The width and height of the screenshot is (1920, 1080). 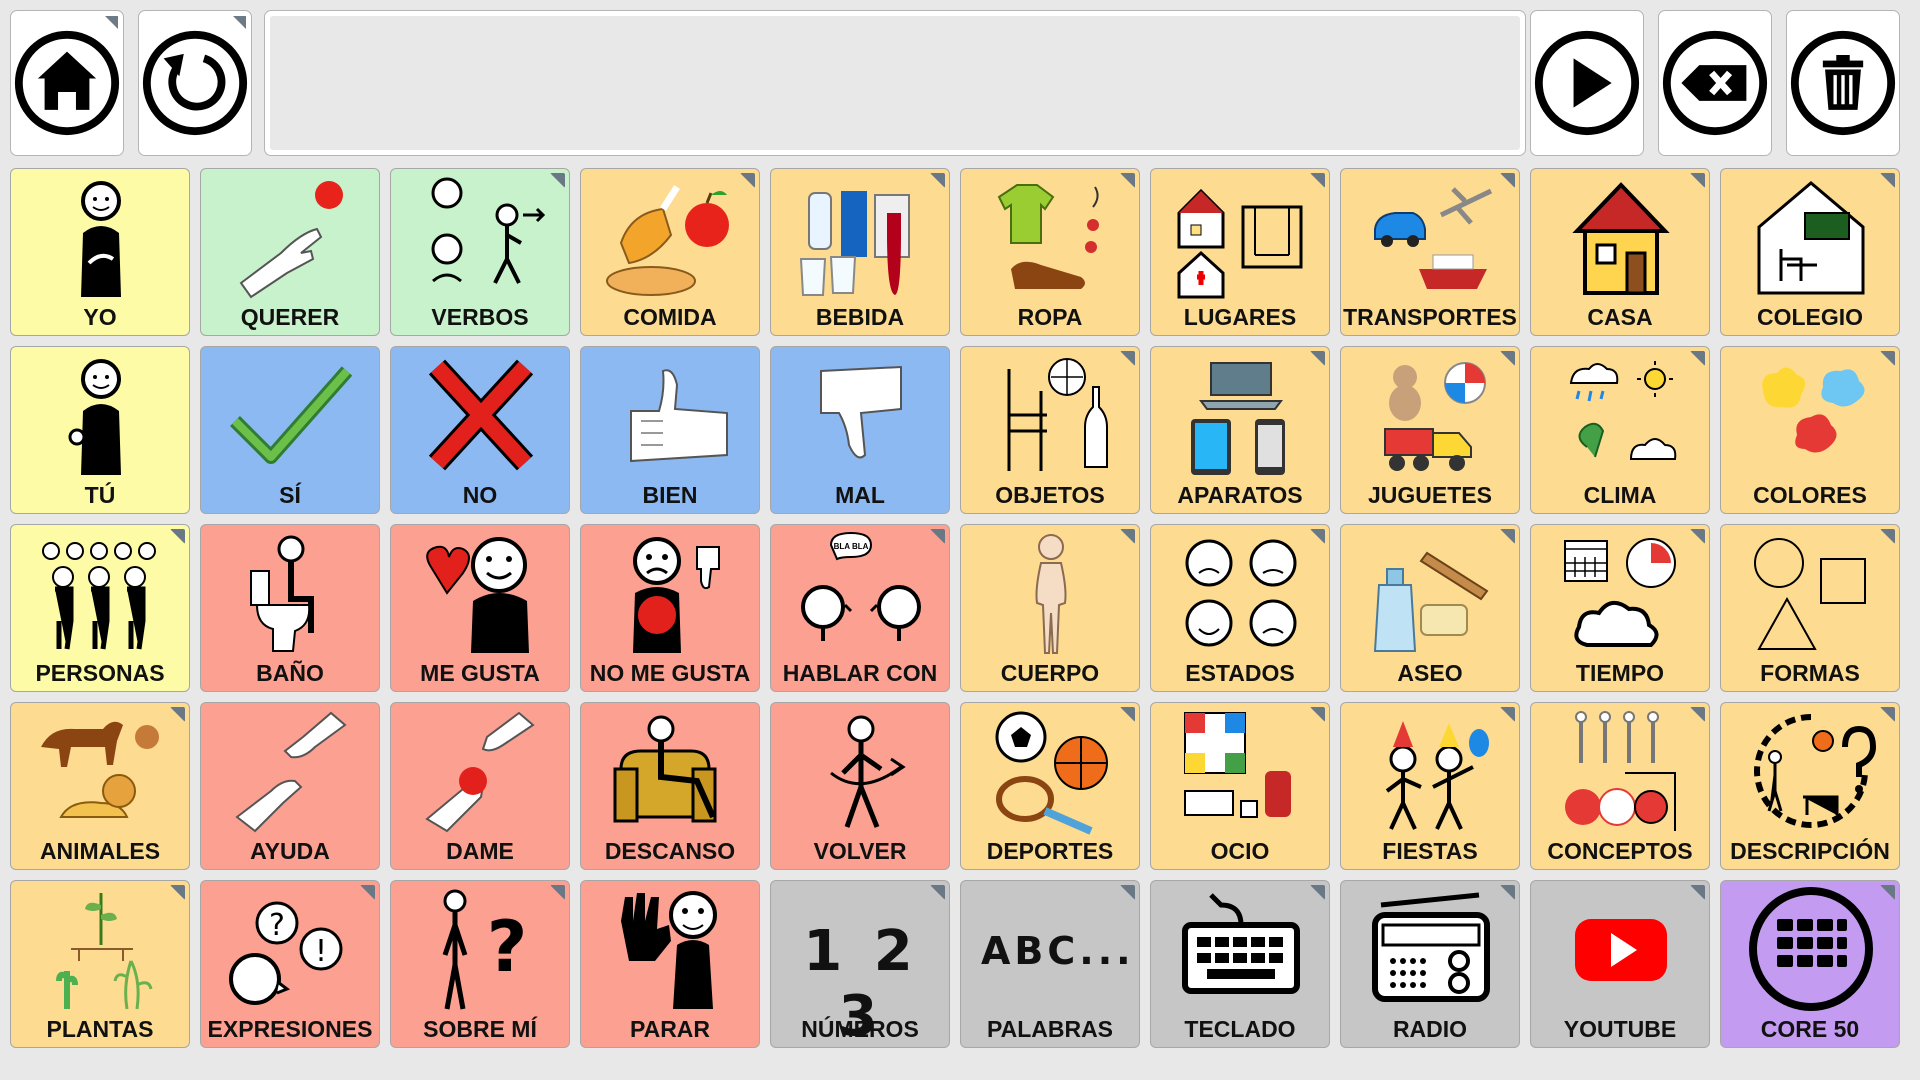 What do you see at coordinates (860, 608) in the screenshot?
I see `grid-cell-talk: BLA BLA HABLAR CON` at bounding box center [860, 608].